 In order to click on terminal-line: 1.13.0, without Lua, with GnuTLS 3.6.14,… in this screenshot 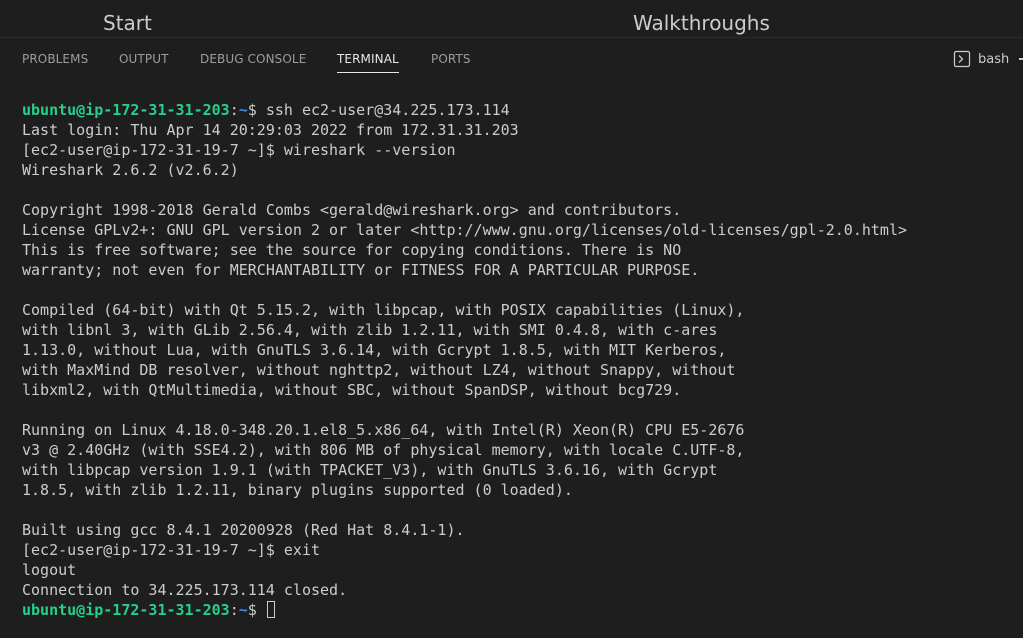, I will do `click(374, 350)`.